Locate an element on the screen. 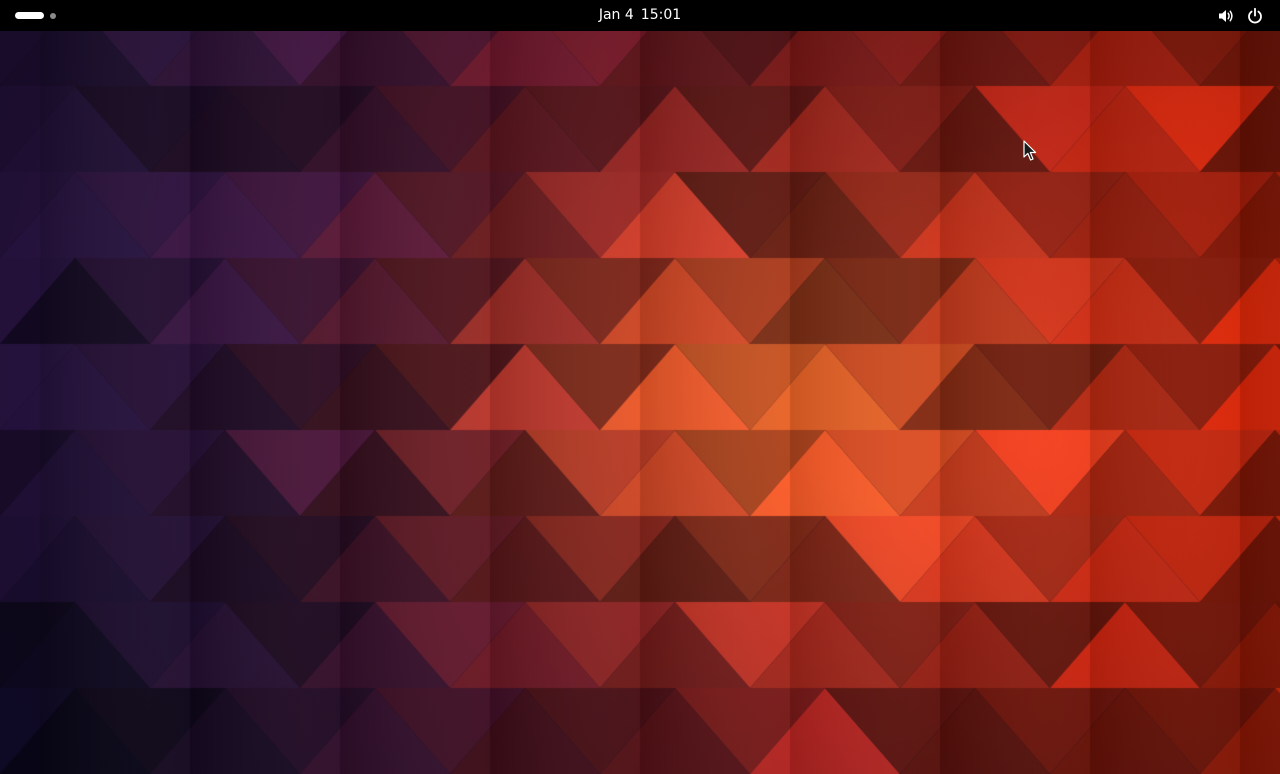  top-bar: Jan 4 15:01 is located at coordinates (640, 15).